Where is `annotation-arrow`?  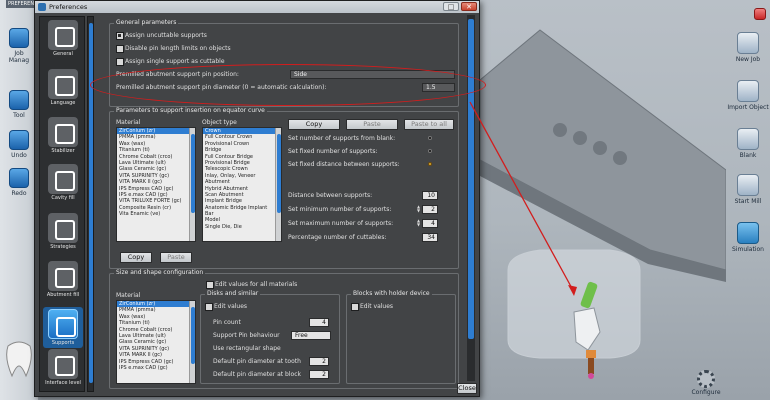
annotation-arrow is located at coordinates (523, 198).